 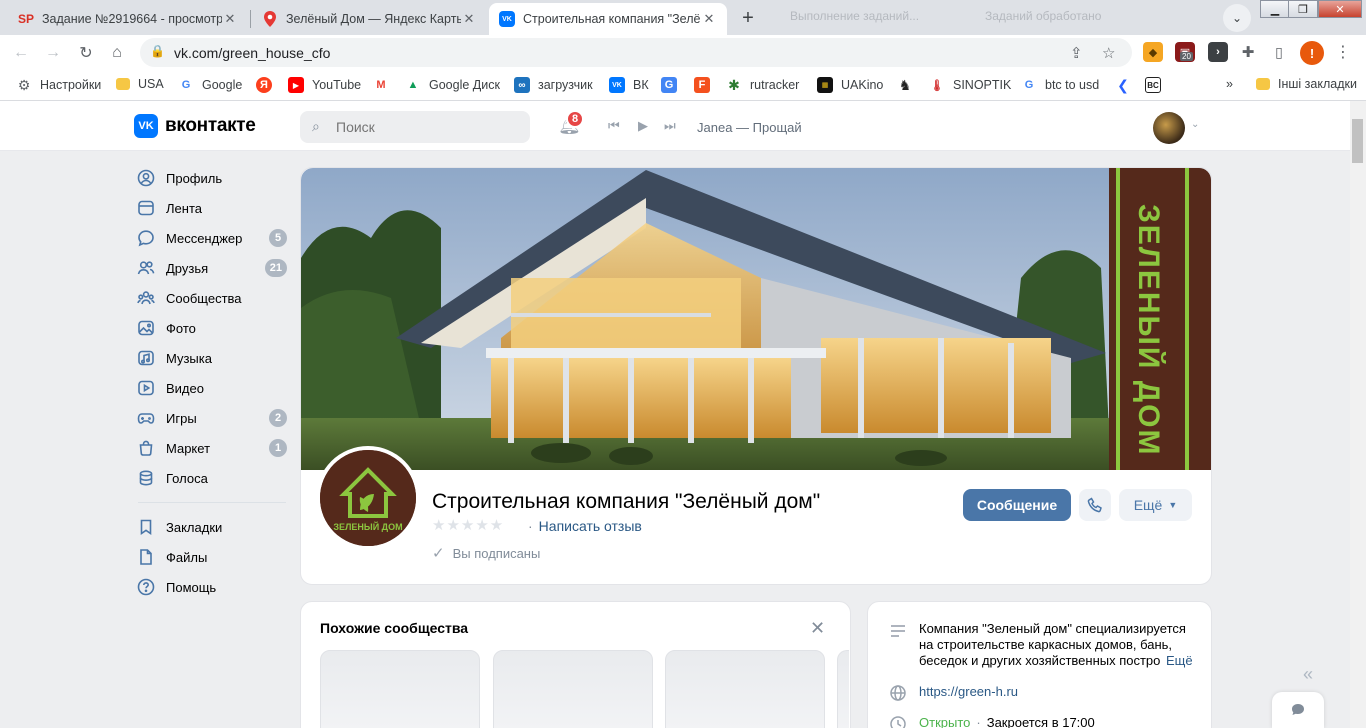 What do you see at coordinates (1157, 85) in the screenshot?
I see `bookmark-bc: BC` at bounding box center [1157, 85].